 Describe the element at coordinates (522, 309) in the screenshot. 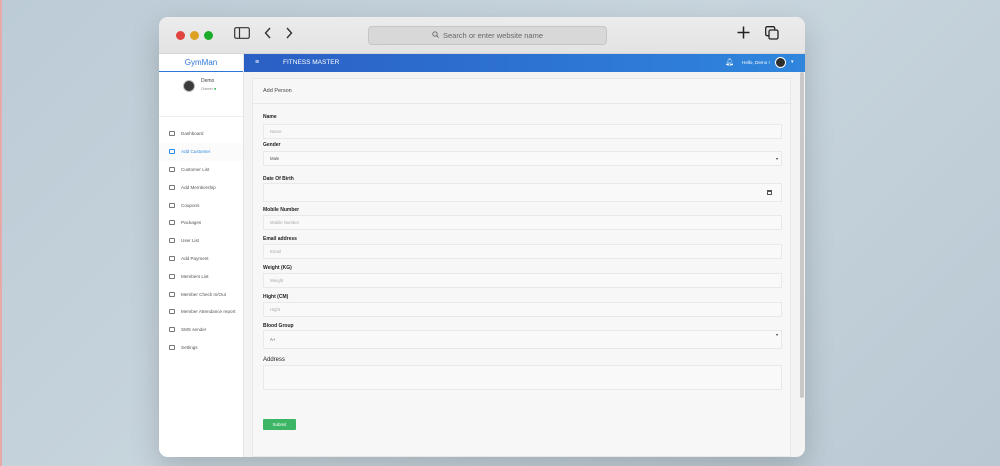

I see `height-field: Hight` at that location.